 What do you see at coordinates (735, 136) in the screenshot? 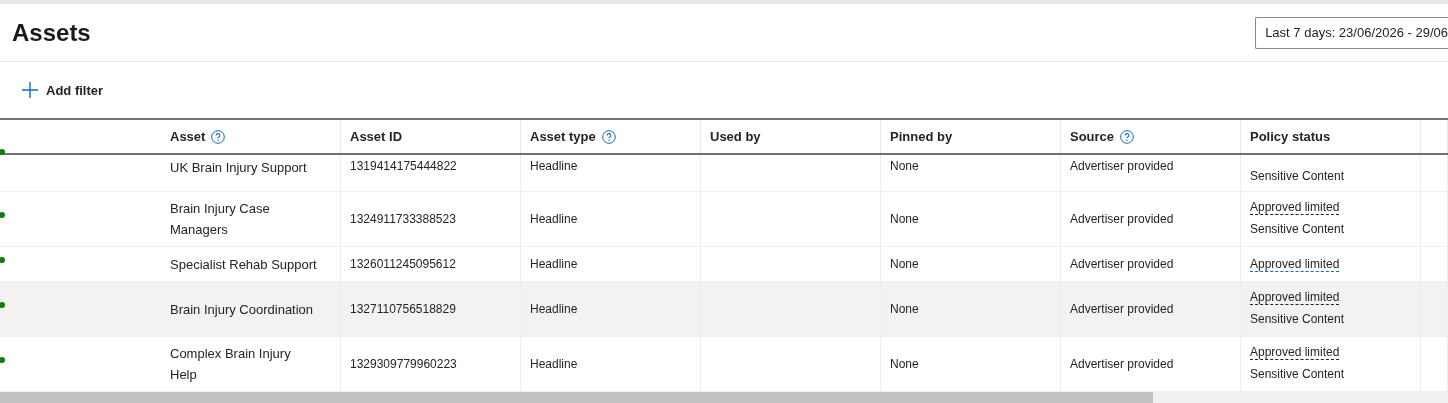
I see `column-header: Used by` at bounding box center [735, 136].